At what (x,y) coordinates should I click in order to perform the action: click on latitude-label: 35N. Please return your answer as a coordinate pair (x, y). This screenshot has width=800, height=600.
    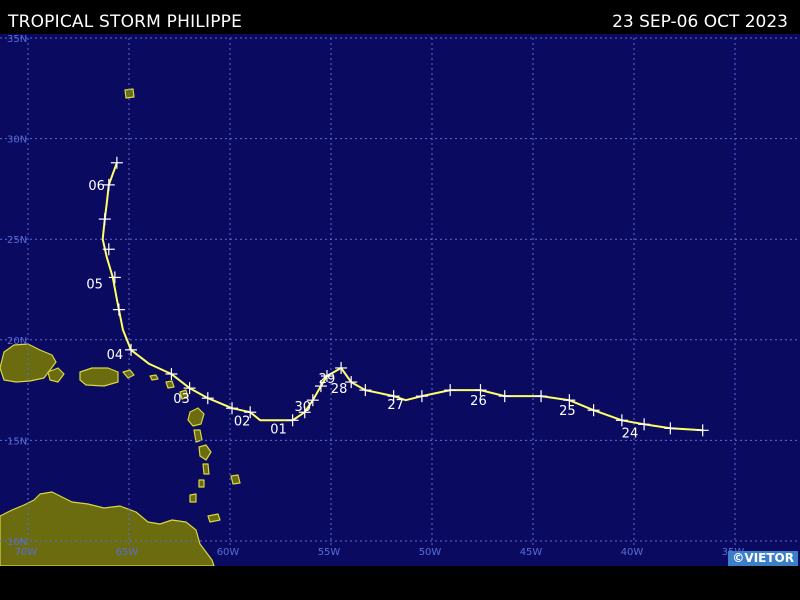
    Looking at the image, I should click on (17, 39).